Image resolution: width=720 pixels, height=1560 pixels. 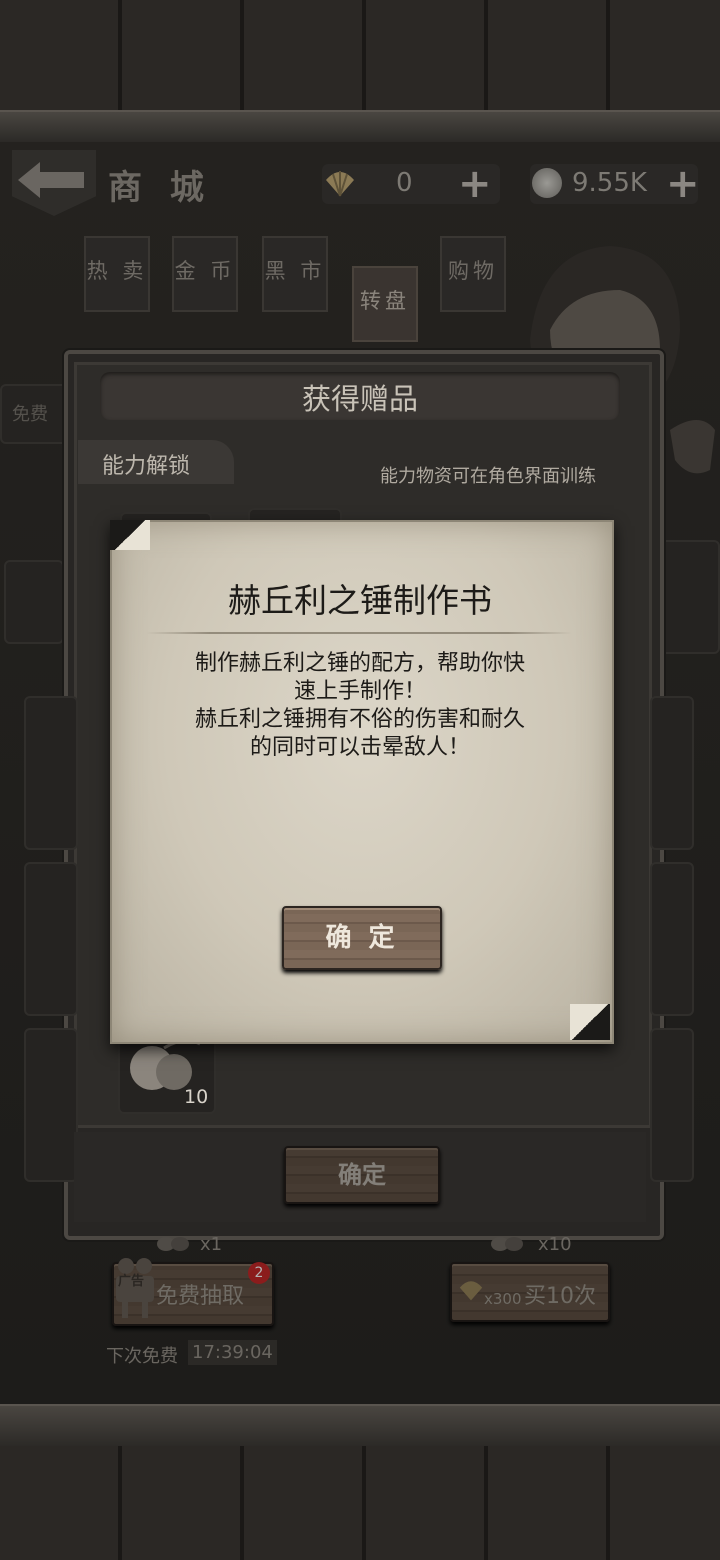 I want to click on tab-gold: 金 币, so click(x=205, y=274).